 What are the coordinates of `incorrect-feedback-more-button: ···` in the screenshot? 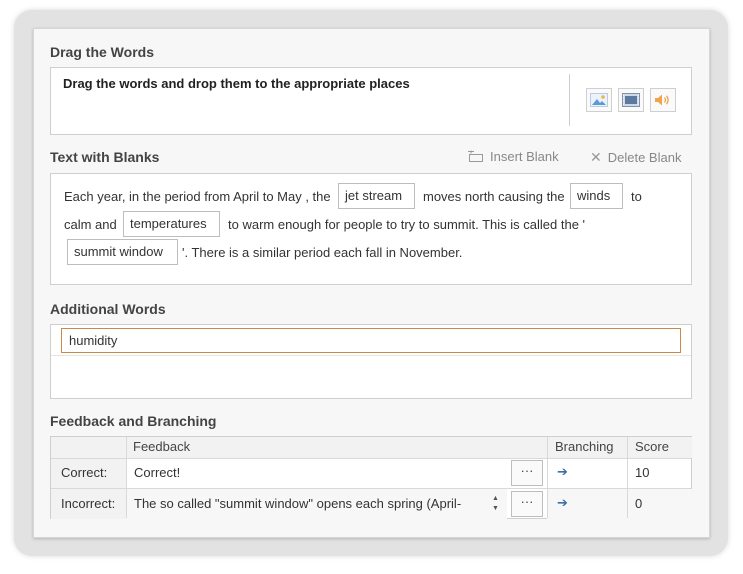 It's located at (527, 504).